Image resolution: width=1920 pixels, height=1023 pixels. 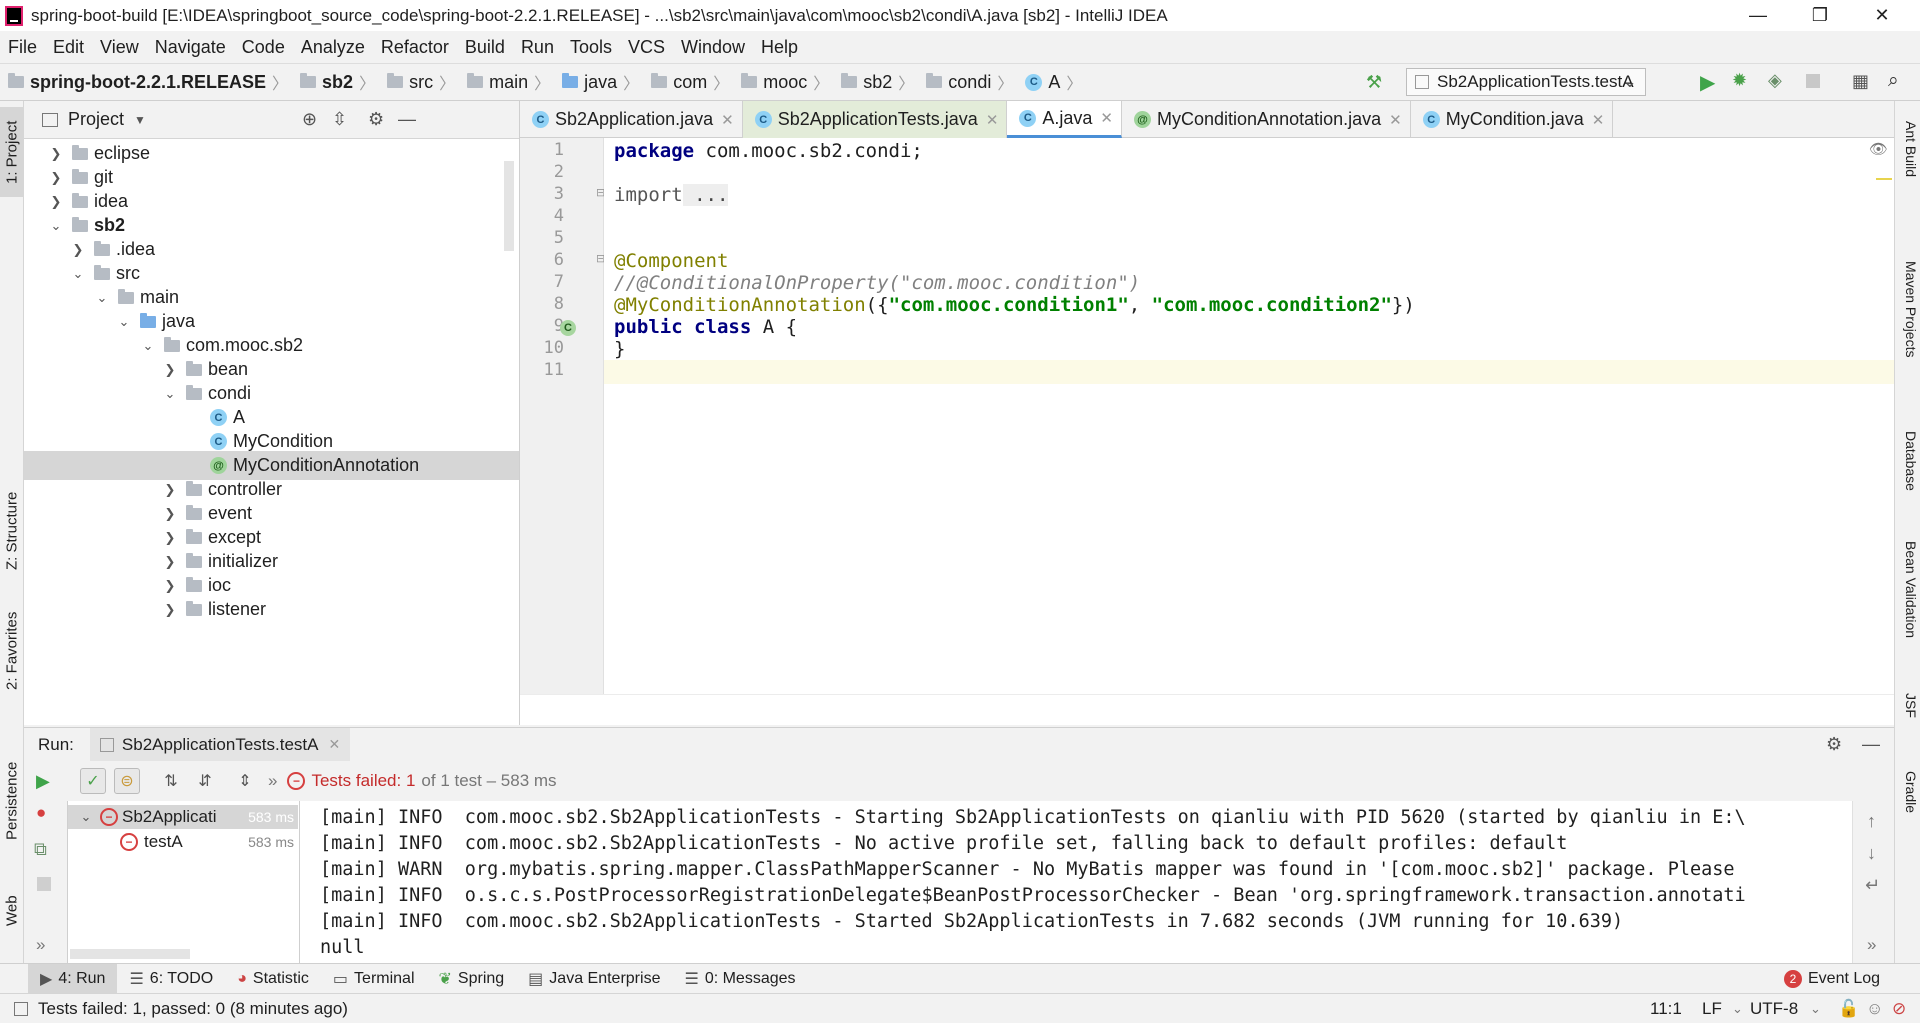 What do you see at coordinates (335, 82) in the screenshot?
I see `breadcrumb-item: sb2 〉` at bounding box center [335, 82].